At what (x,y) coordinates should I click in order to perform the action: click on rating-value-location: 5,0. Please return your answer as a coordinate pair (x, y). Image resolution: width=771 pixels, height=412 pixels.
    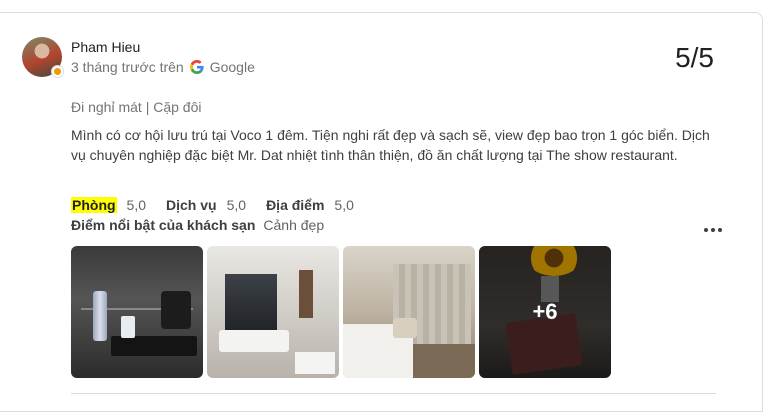
    Looking at the image, I should click on (344, 205).